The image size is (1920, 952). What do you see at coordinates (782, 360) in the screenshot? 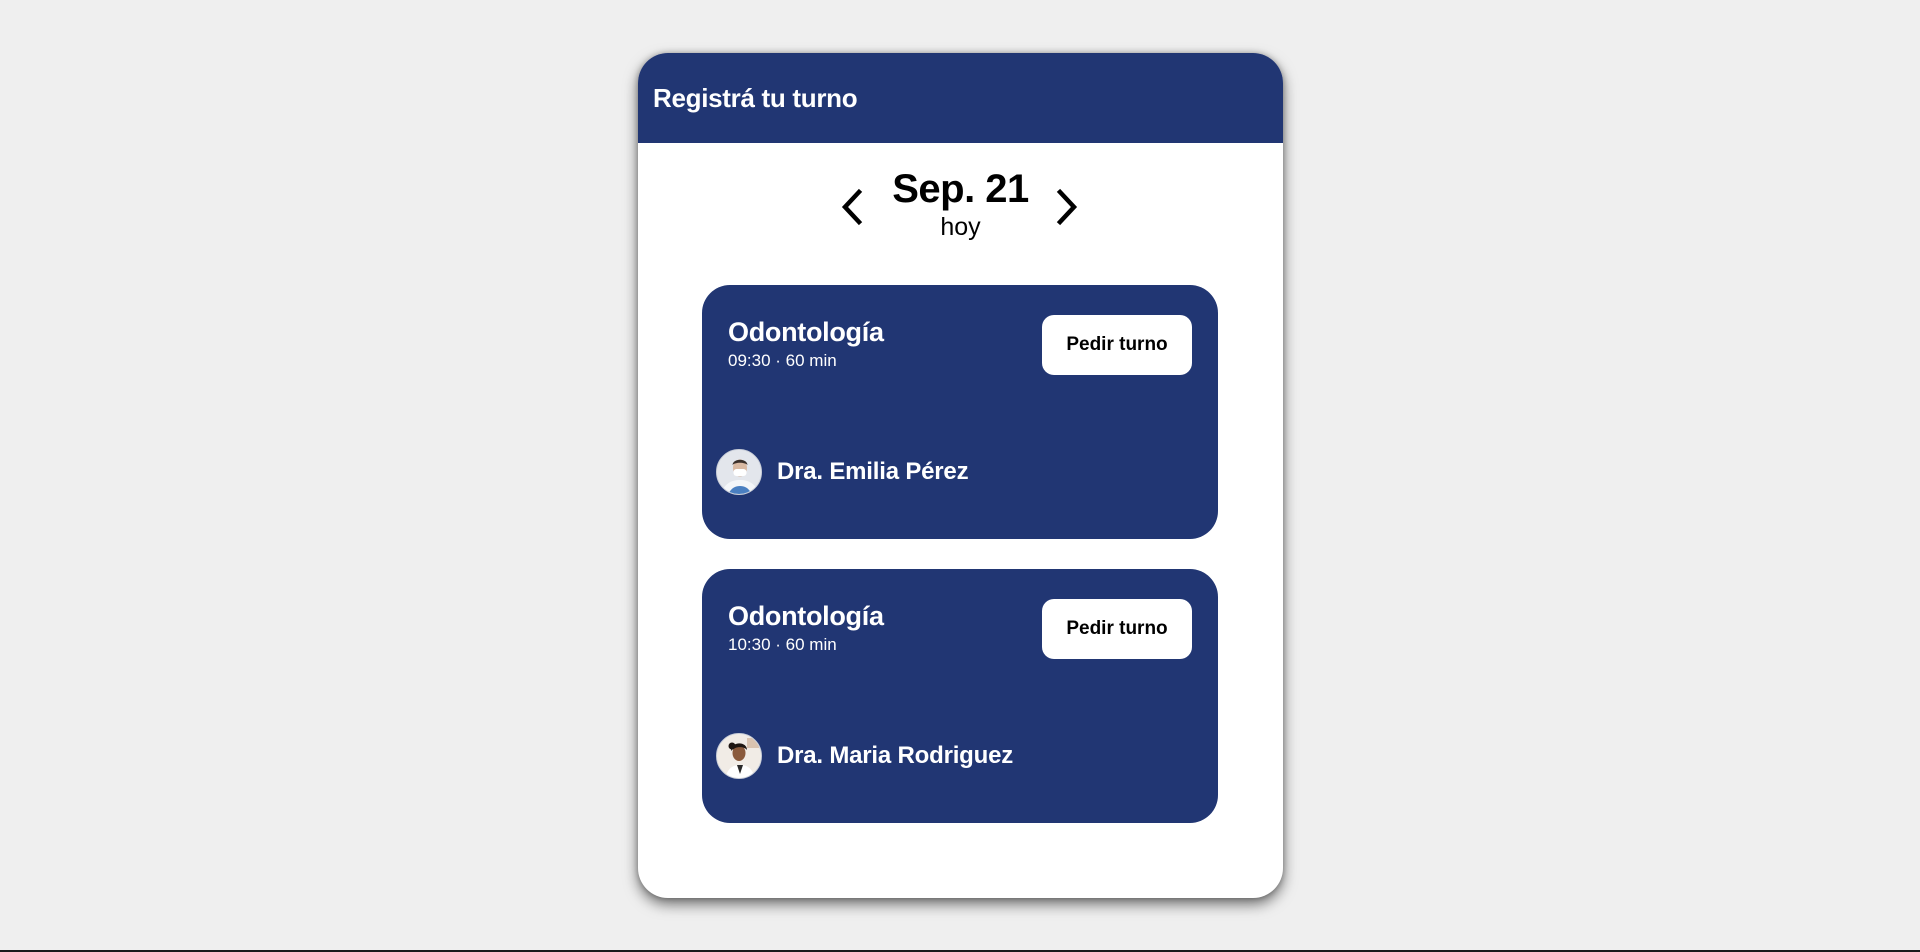
I see `appointment-time: 09:30 · 60 min` at bounding box center [782, 360].